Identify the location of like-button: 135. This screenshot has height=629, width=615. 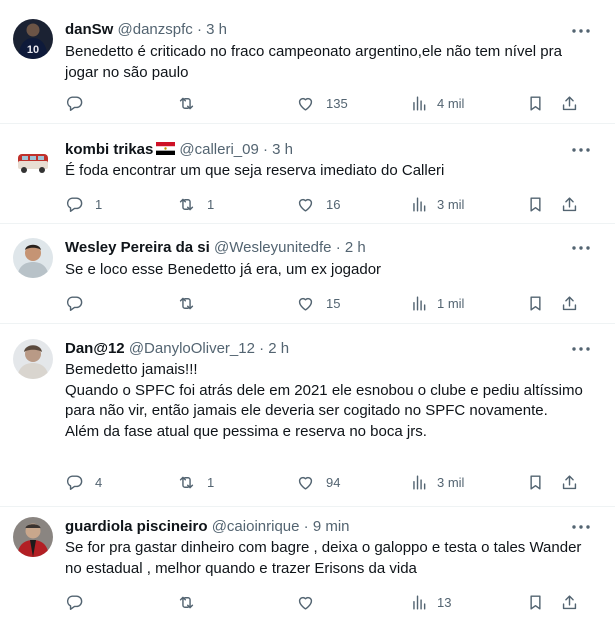
(322, 103).